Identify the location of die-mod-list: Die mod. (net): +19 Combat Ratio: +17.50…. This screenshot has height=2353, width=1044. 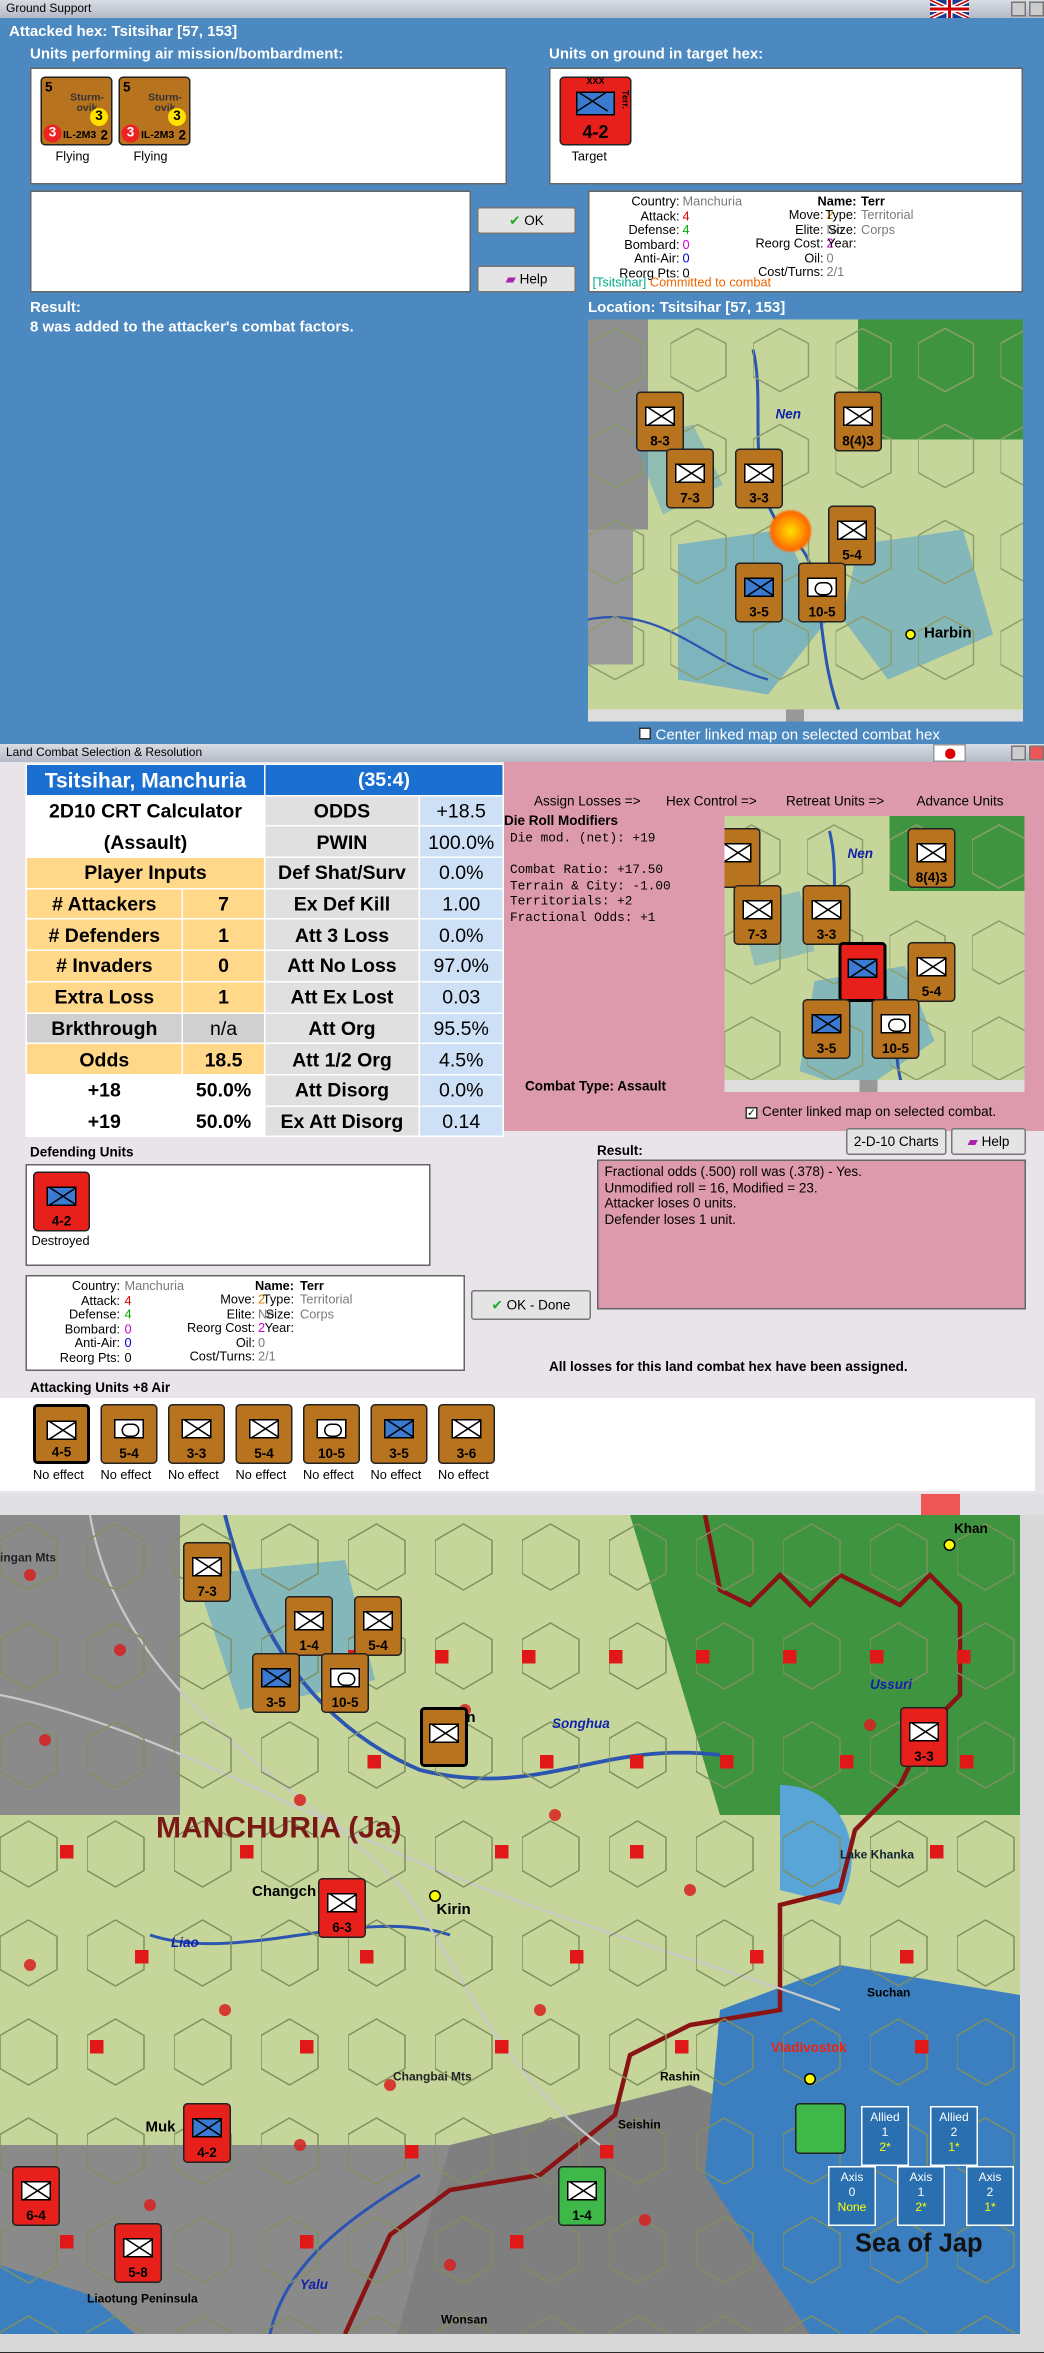
(590, 878).